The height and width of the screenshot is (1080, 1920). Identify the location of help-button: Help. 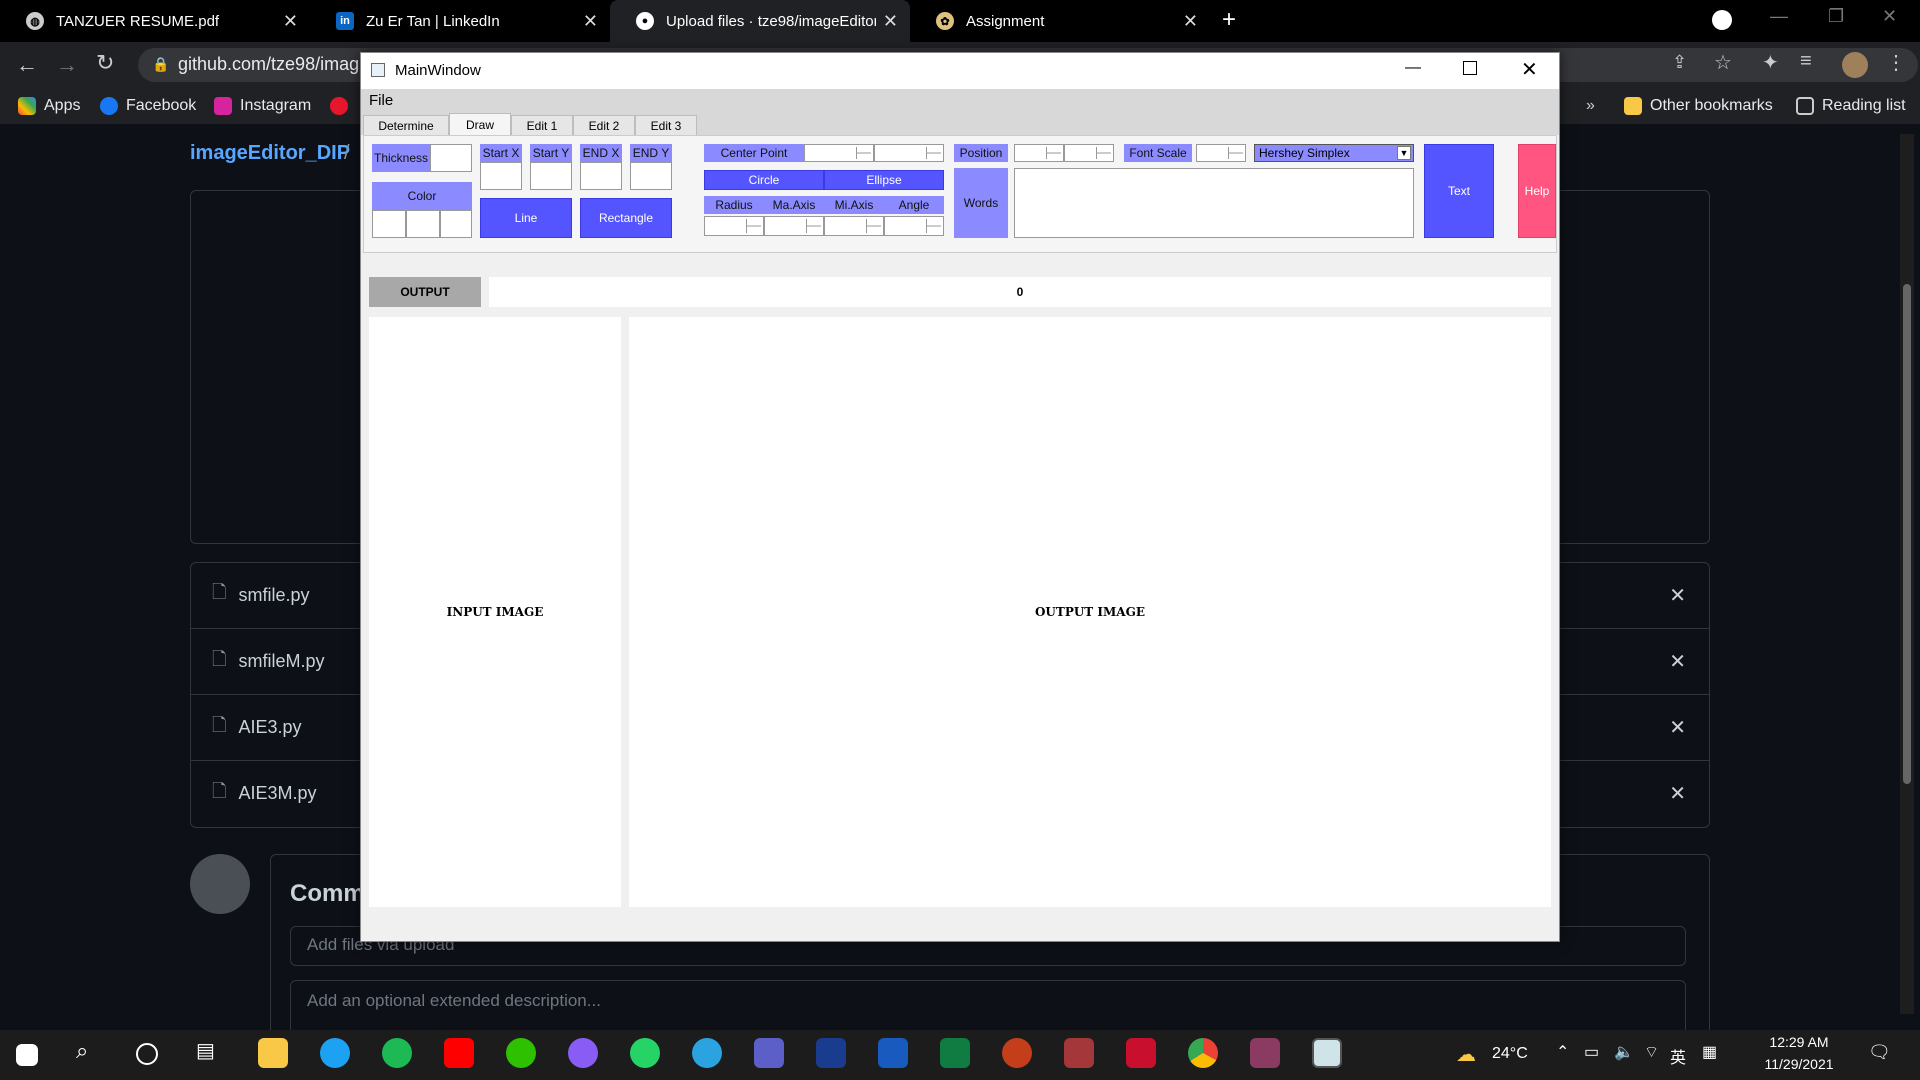
(1537, 191).